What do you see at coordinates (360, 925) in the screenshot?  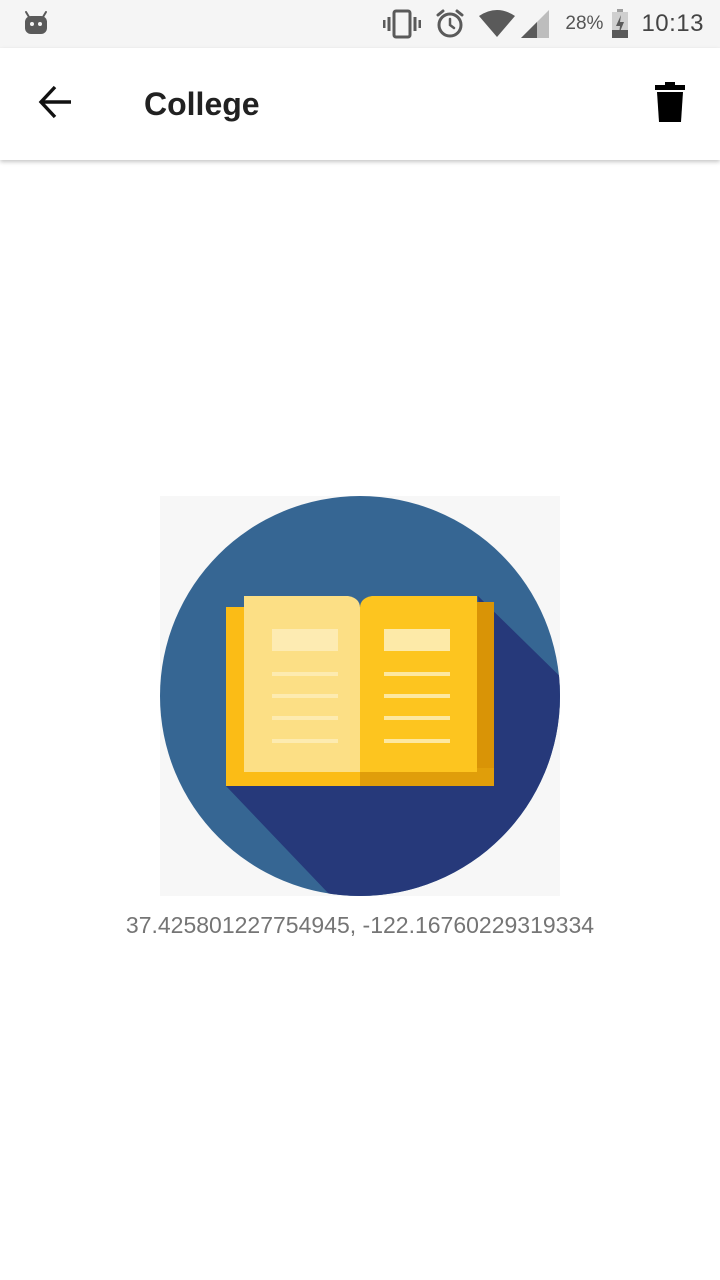 I see `place-coordinates: 37.425801227754945, -122.16760229319334` at bounding box center [360, 925].